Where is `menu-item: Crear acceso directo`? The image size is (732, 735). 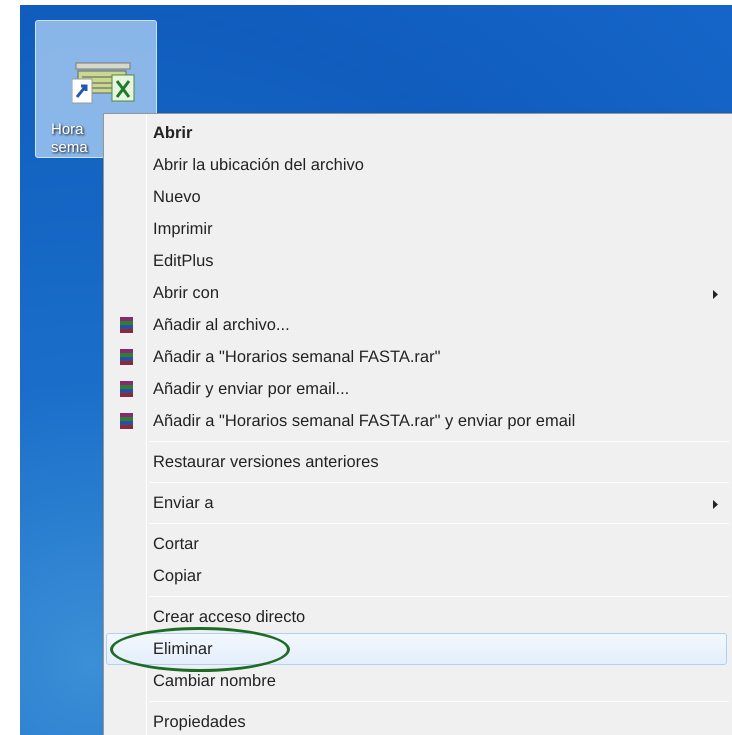
menu-item: Crear acceso directo is located at coordinates (416, 617).